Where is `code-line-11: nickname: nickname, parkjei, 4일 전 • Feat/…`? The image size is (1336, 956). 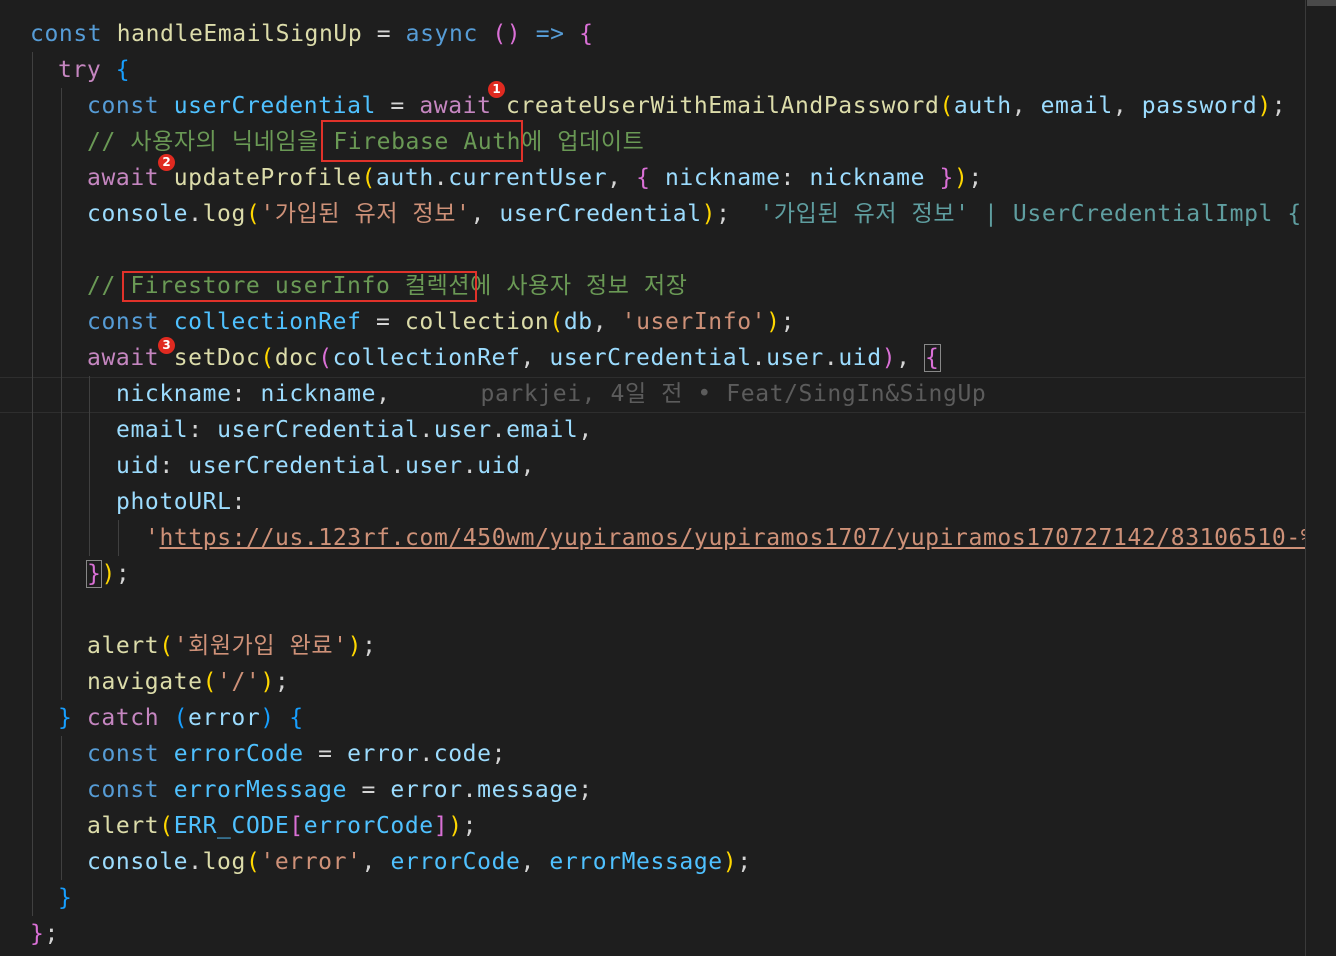 code-line-11: nickname: nickname, parkjei, 4일 전 • Feat/… is located at coordinates (551, 394).